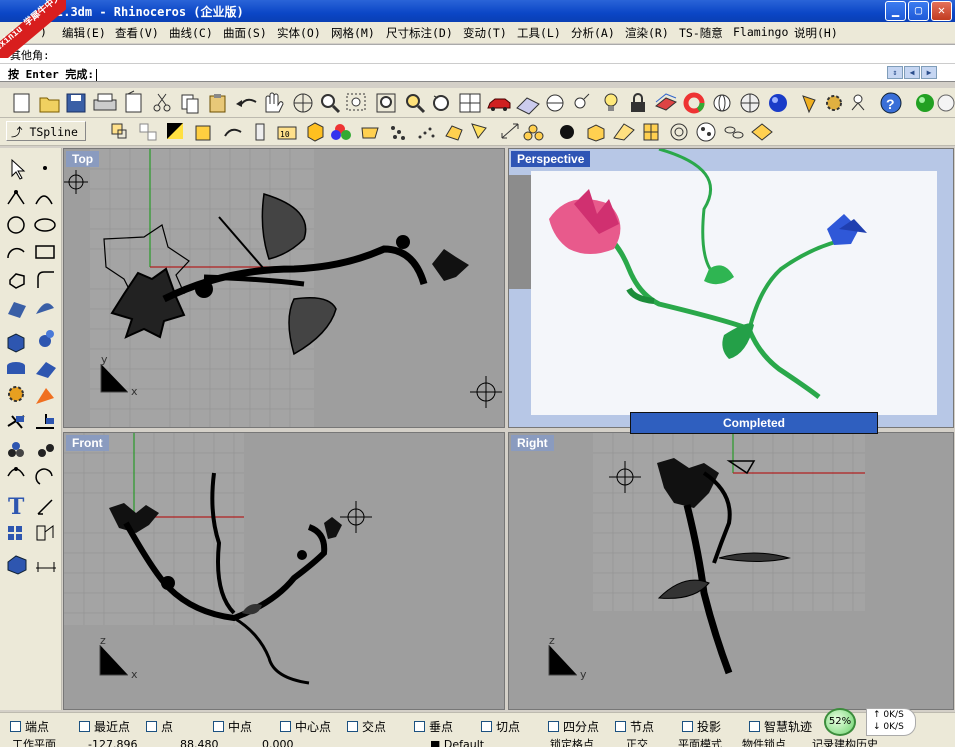 Image resolution: width=955 pixels, height=747 pixels. I want to click on fillet-curve-icon, so click(45, 279).